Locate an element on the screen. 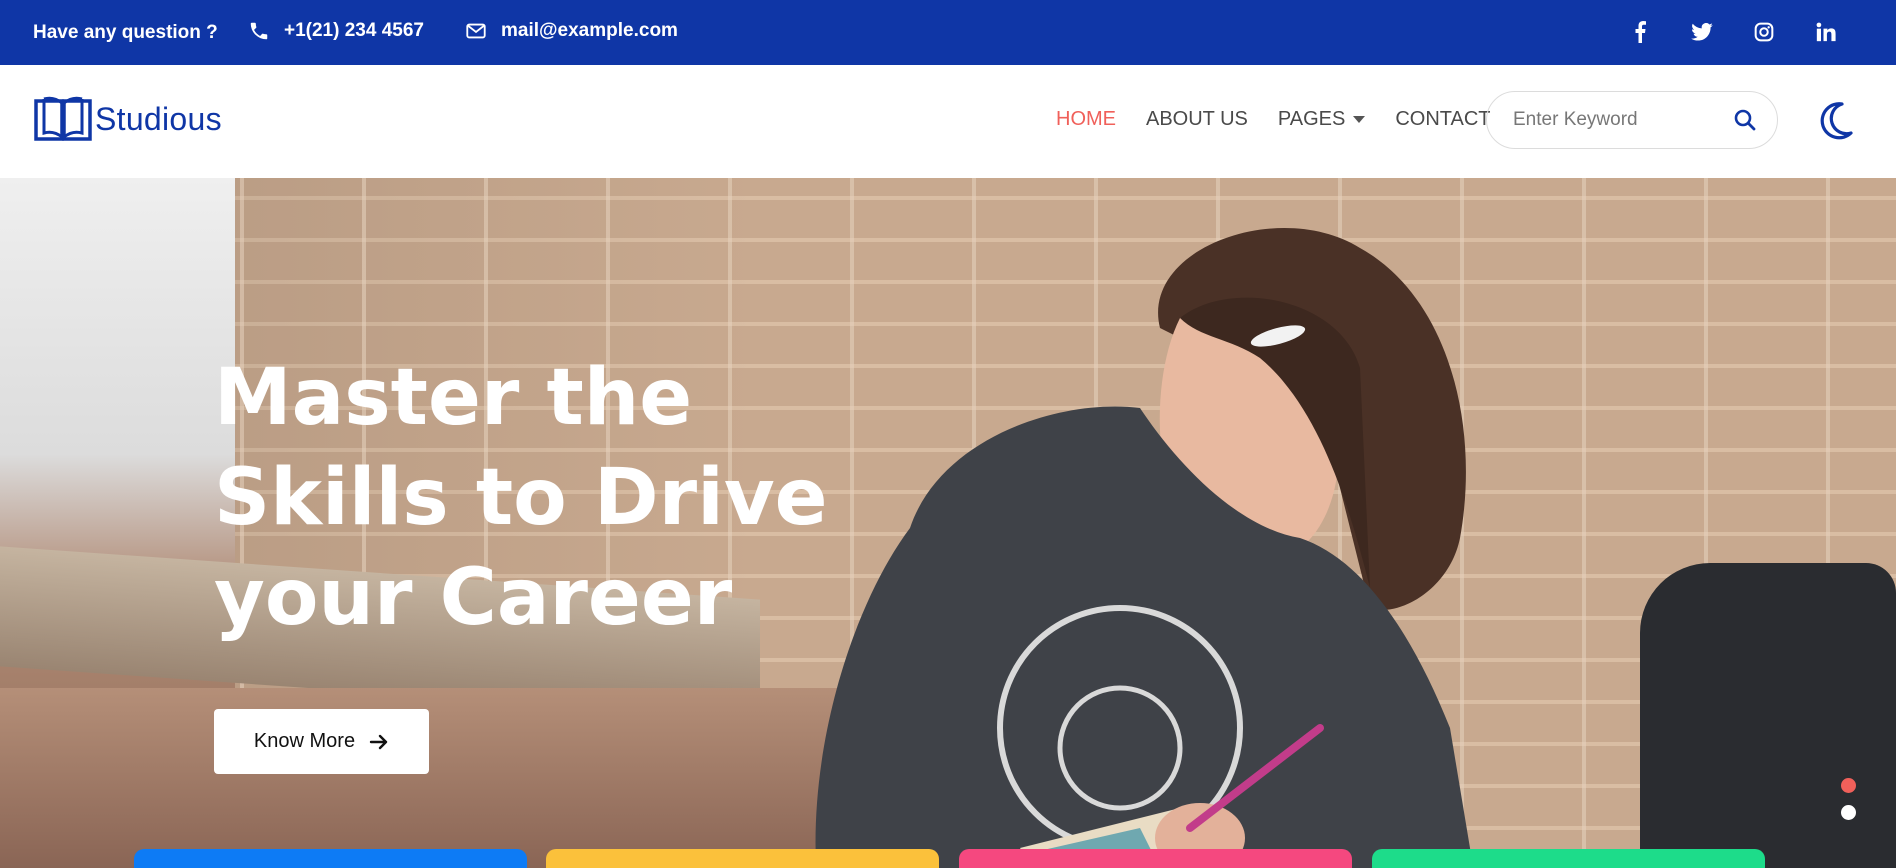  brand-name: Studious is located at coordinates (158, 119).